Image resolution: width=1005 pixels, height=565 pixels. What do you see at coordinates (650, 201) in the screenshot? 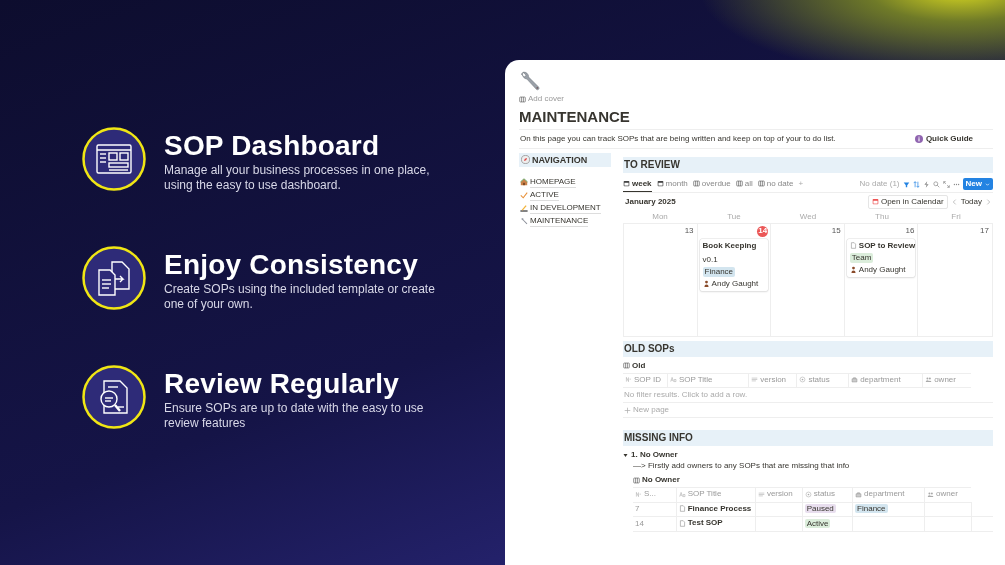
I see `month-label: January 2025` at bounding box center [650, 201].